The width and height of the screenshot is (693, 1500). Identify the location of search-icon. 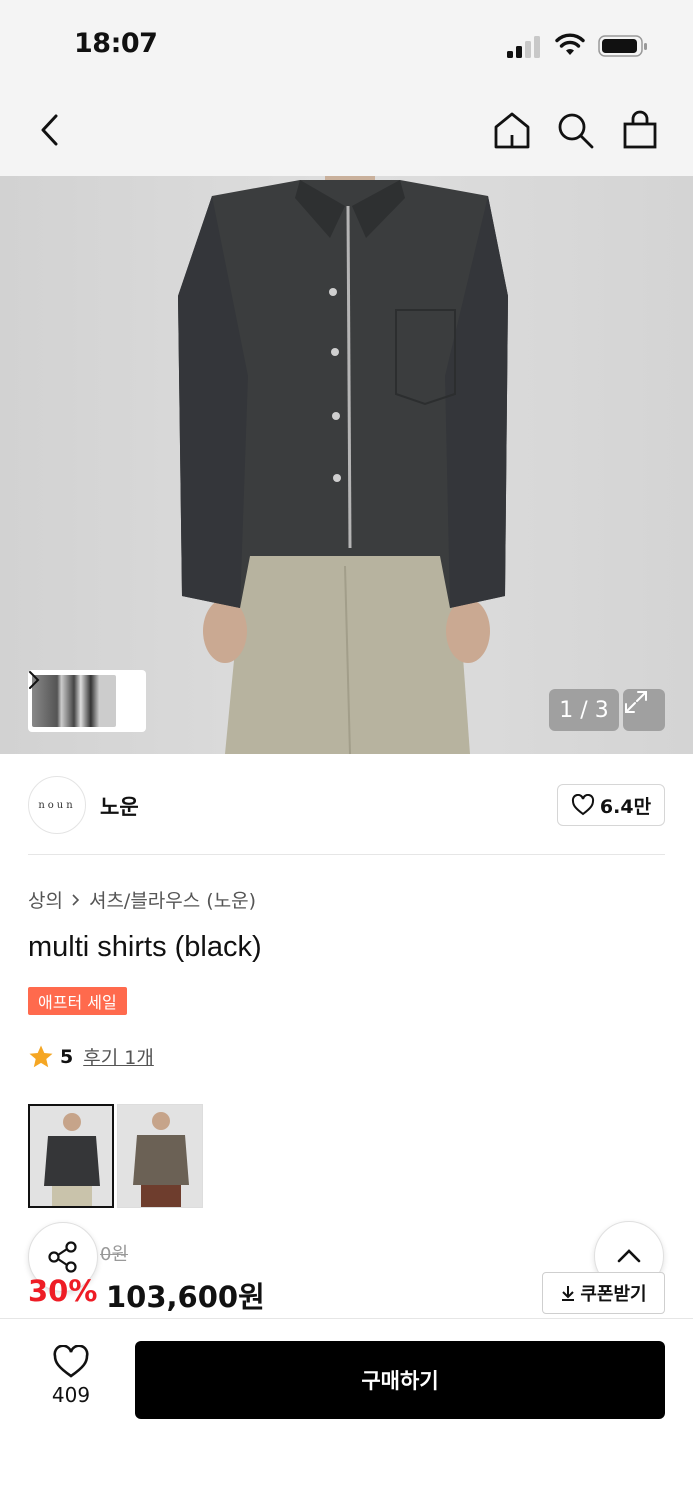
(576, 131).